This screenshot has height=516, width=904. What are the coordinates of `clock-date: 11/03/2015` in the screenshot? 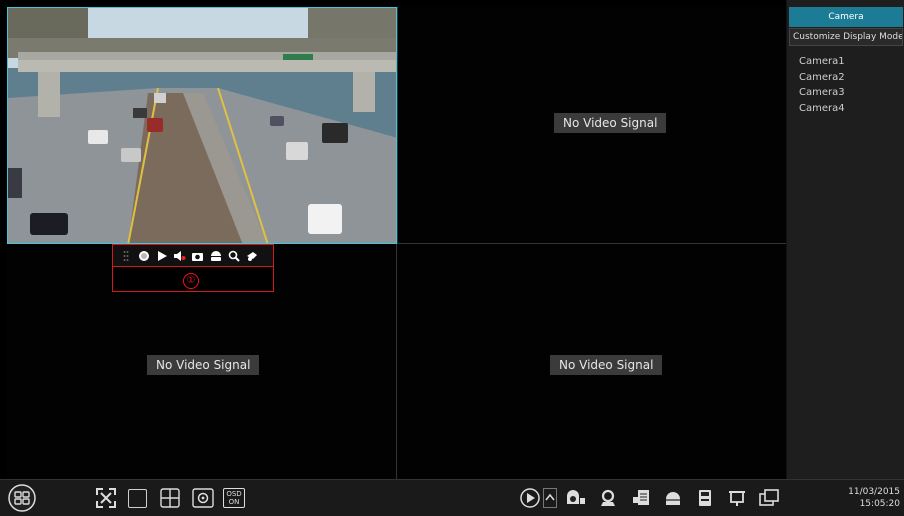 It's located at (874, 492).